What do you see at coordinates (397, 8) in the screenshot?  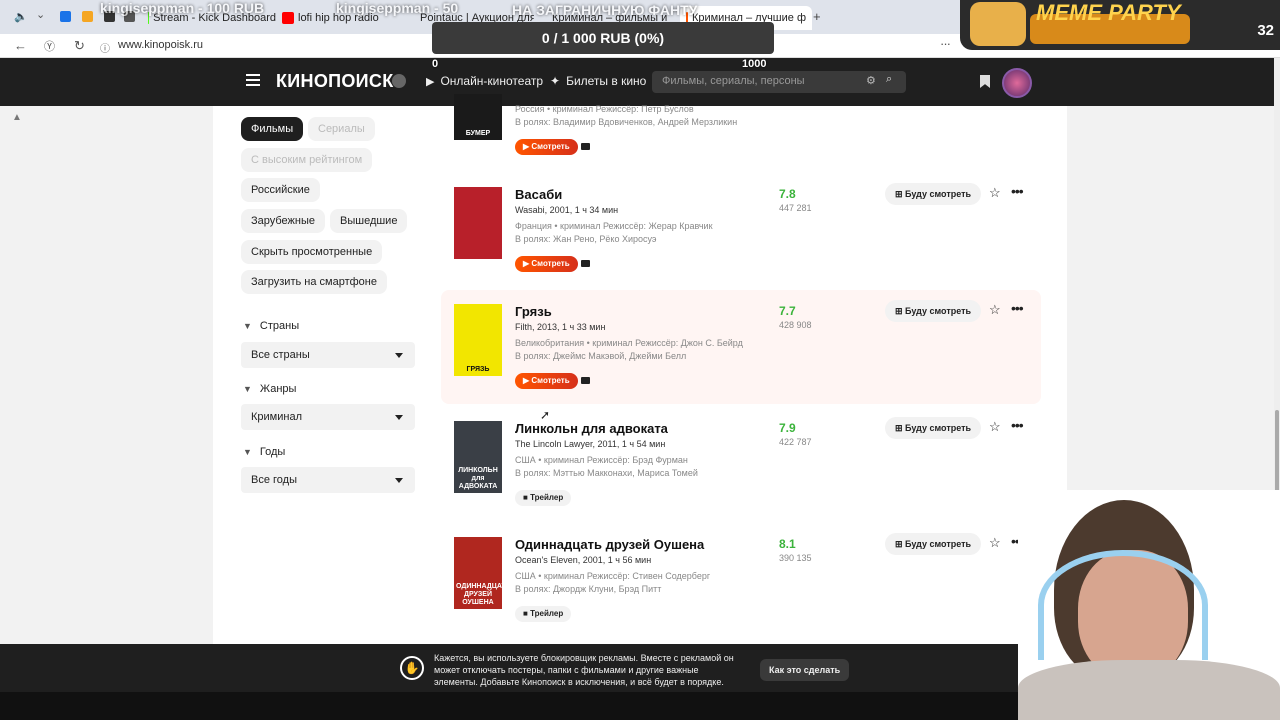 I see `donation-alert-name-2: kingiseppman - 50` at bounding box center [397, 8].